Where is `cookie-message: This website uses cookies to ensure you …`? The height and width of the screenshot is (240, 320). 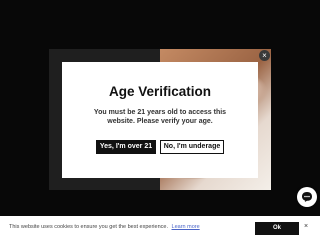 cookie-message: This website uses cookies to ensure you … is located at coordinates (104, 227).